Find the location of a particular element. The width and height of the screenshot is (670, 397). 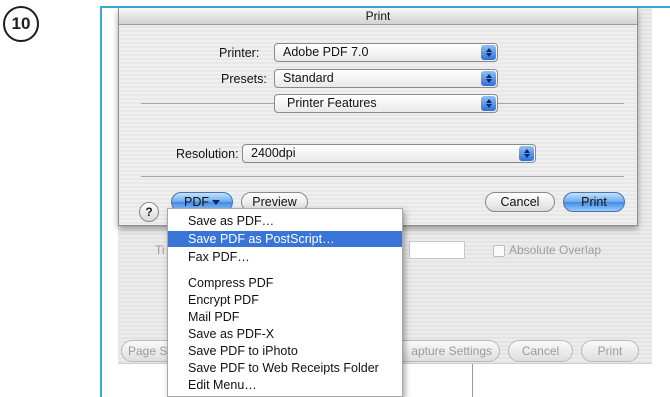

panel-popup-value: Printer Features is located at coordinates (332, 103).